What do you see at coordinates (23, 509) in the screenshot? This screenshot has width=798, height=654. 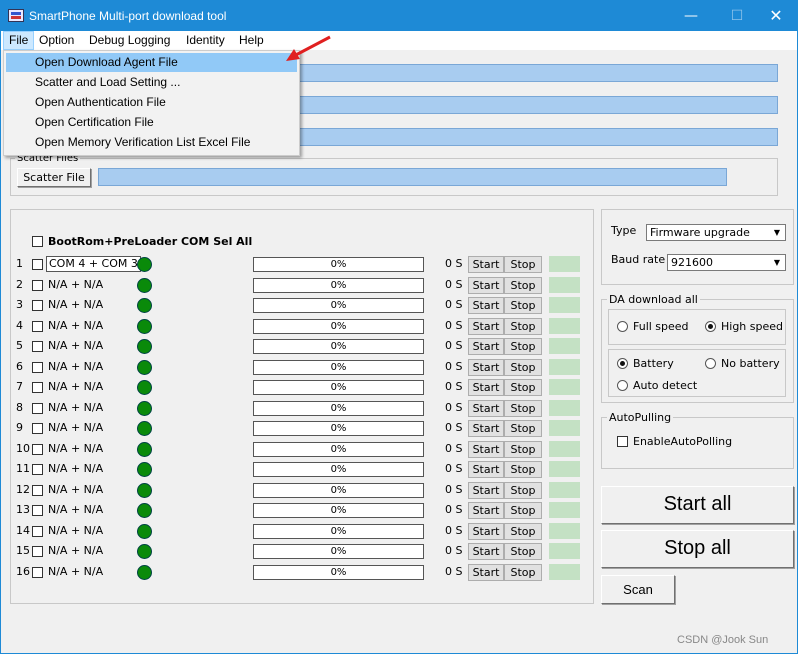 I see `port-number: 13` at bounding box center [23, 509].